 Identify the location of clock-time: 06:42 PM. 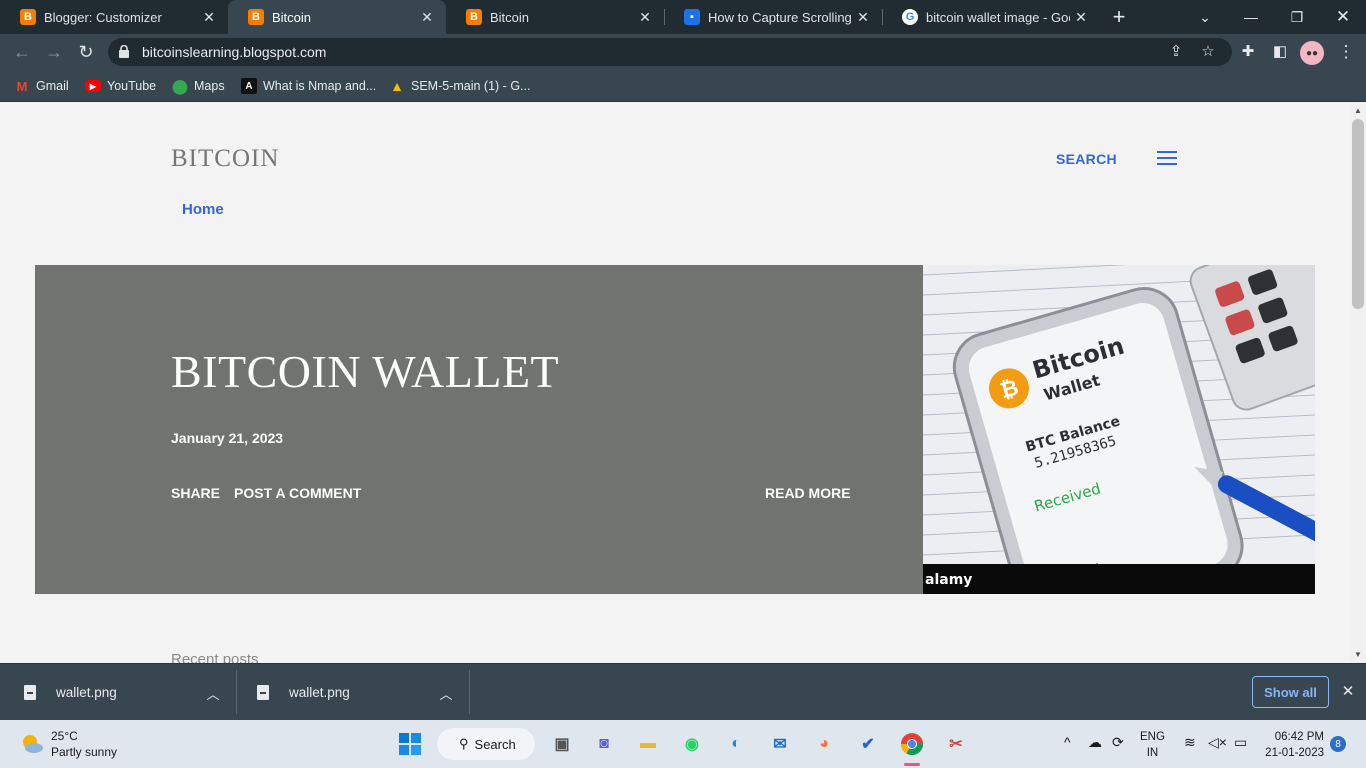
(1299, 737).